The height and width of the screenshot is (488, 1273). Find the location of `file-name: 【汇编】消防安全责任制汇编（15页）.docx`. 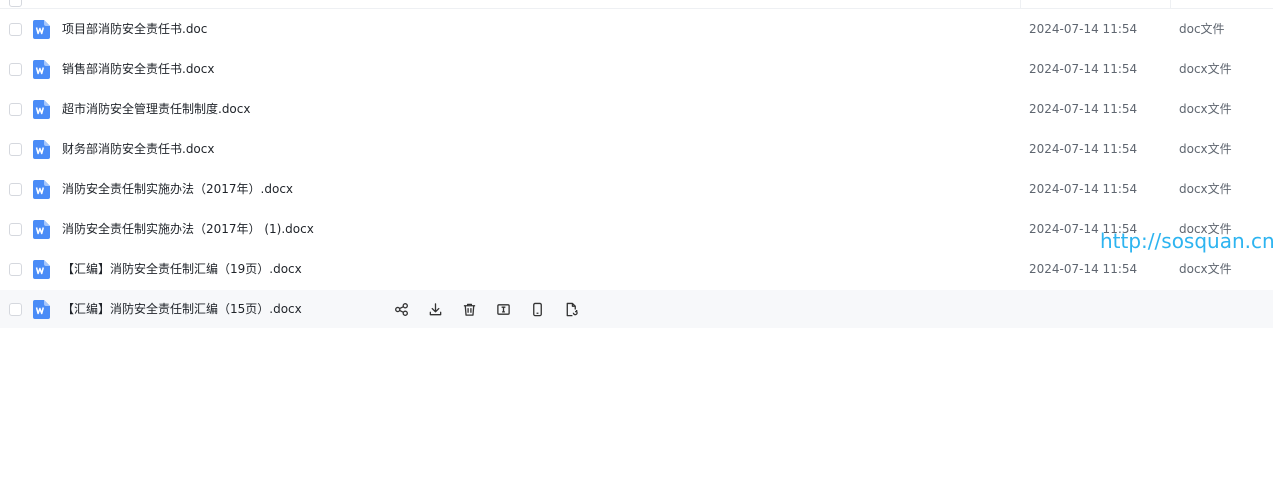

file-name: 【汇编】消防安全责任制汇编（15页）.docx is located at coordinates (182, 309).